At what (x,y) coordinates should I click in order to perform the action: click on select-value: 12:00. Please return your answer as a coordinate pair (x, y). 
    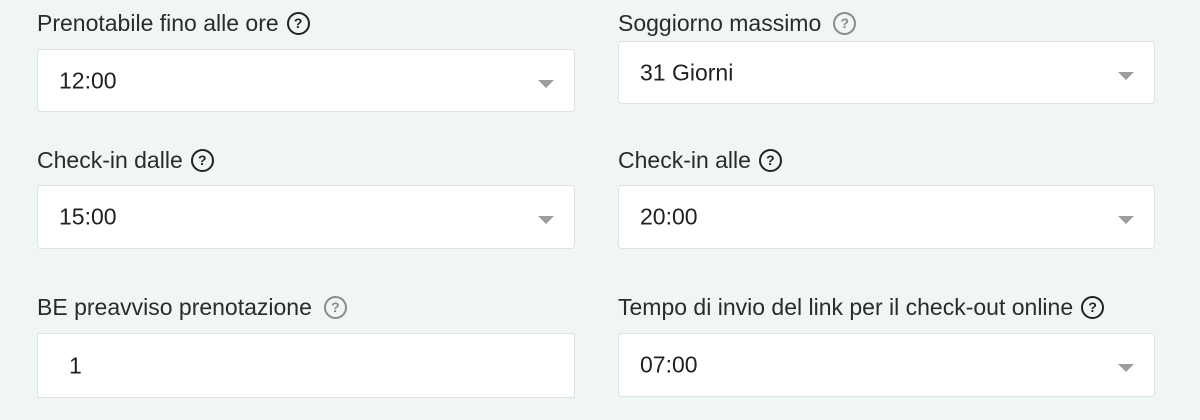
    Looking at the image, I should click on (88, 80).